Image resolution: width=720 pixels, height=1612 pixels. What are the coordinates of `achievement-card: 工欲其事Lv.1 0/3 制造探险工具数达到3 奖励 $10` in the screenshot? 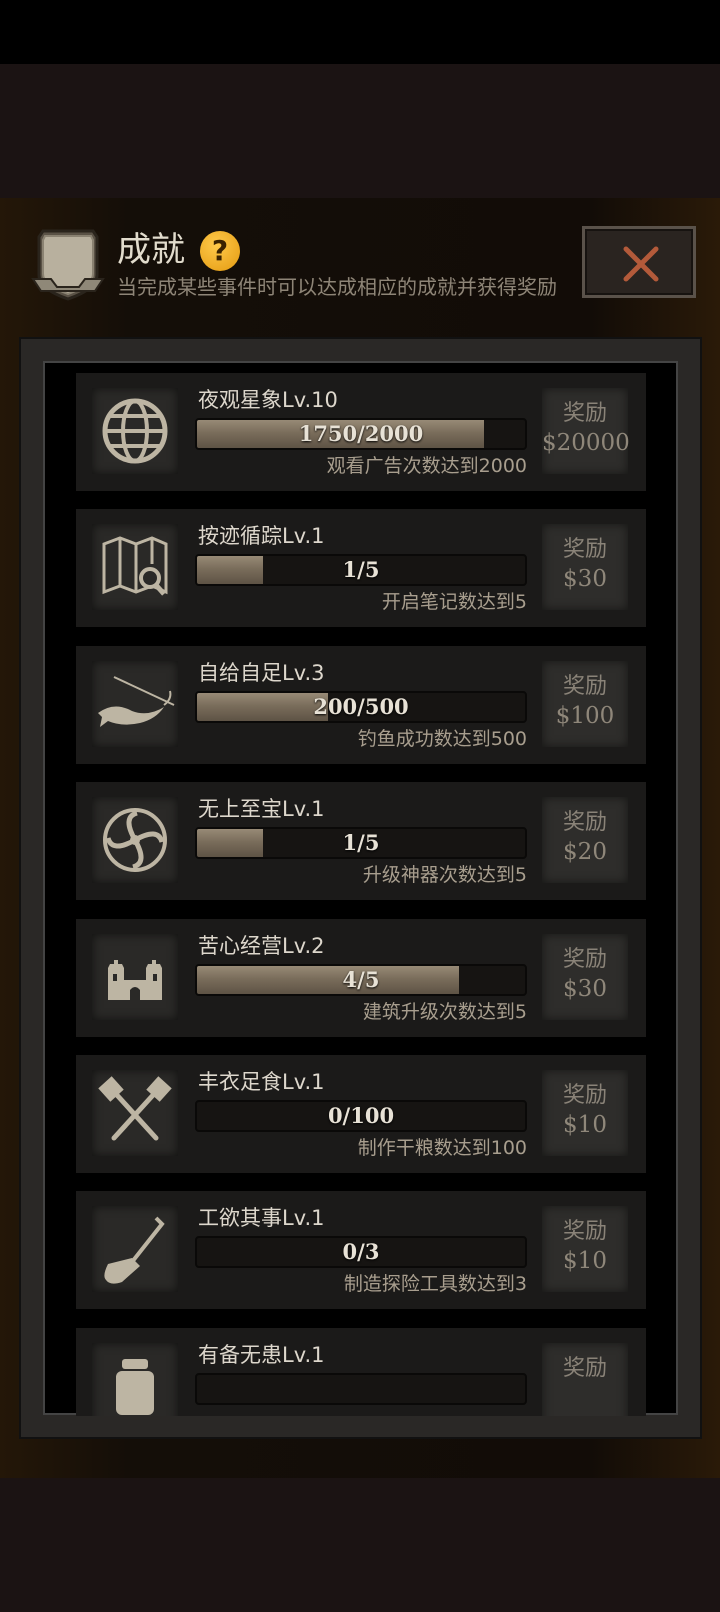 It's located at (361, 1250).